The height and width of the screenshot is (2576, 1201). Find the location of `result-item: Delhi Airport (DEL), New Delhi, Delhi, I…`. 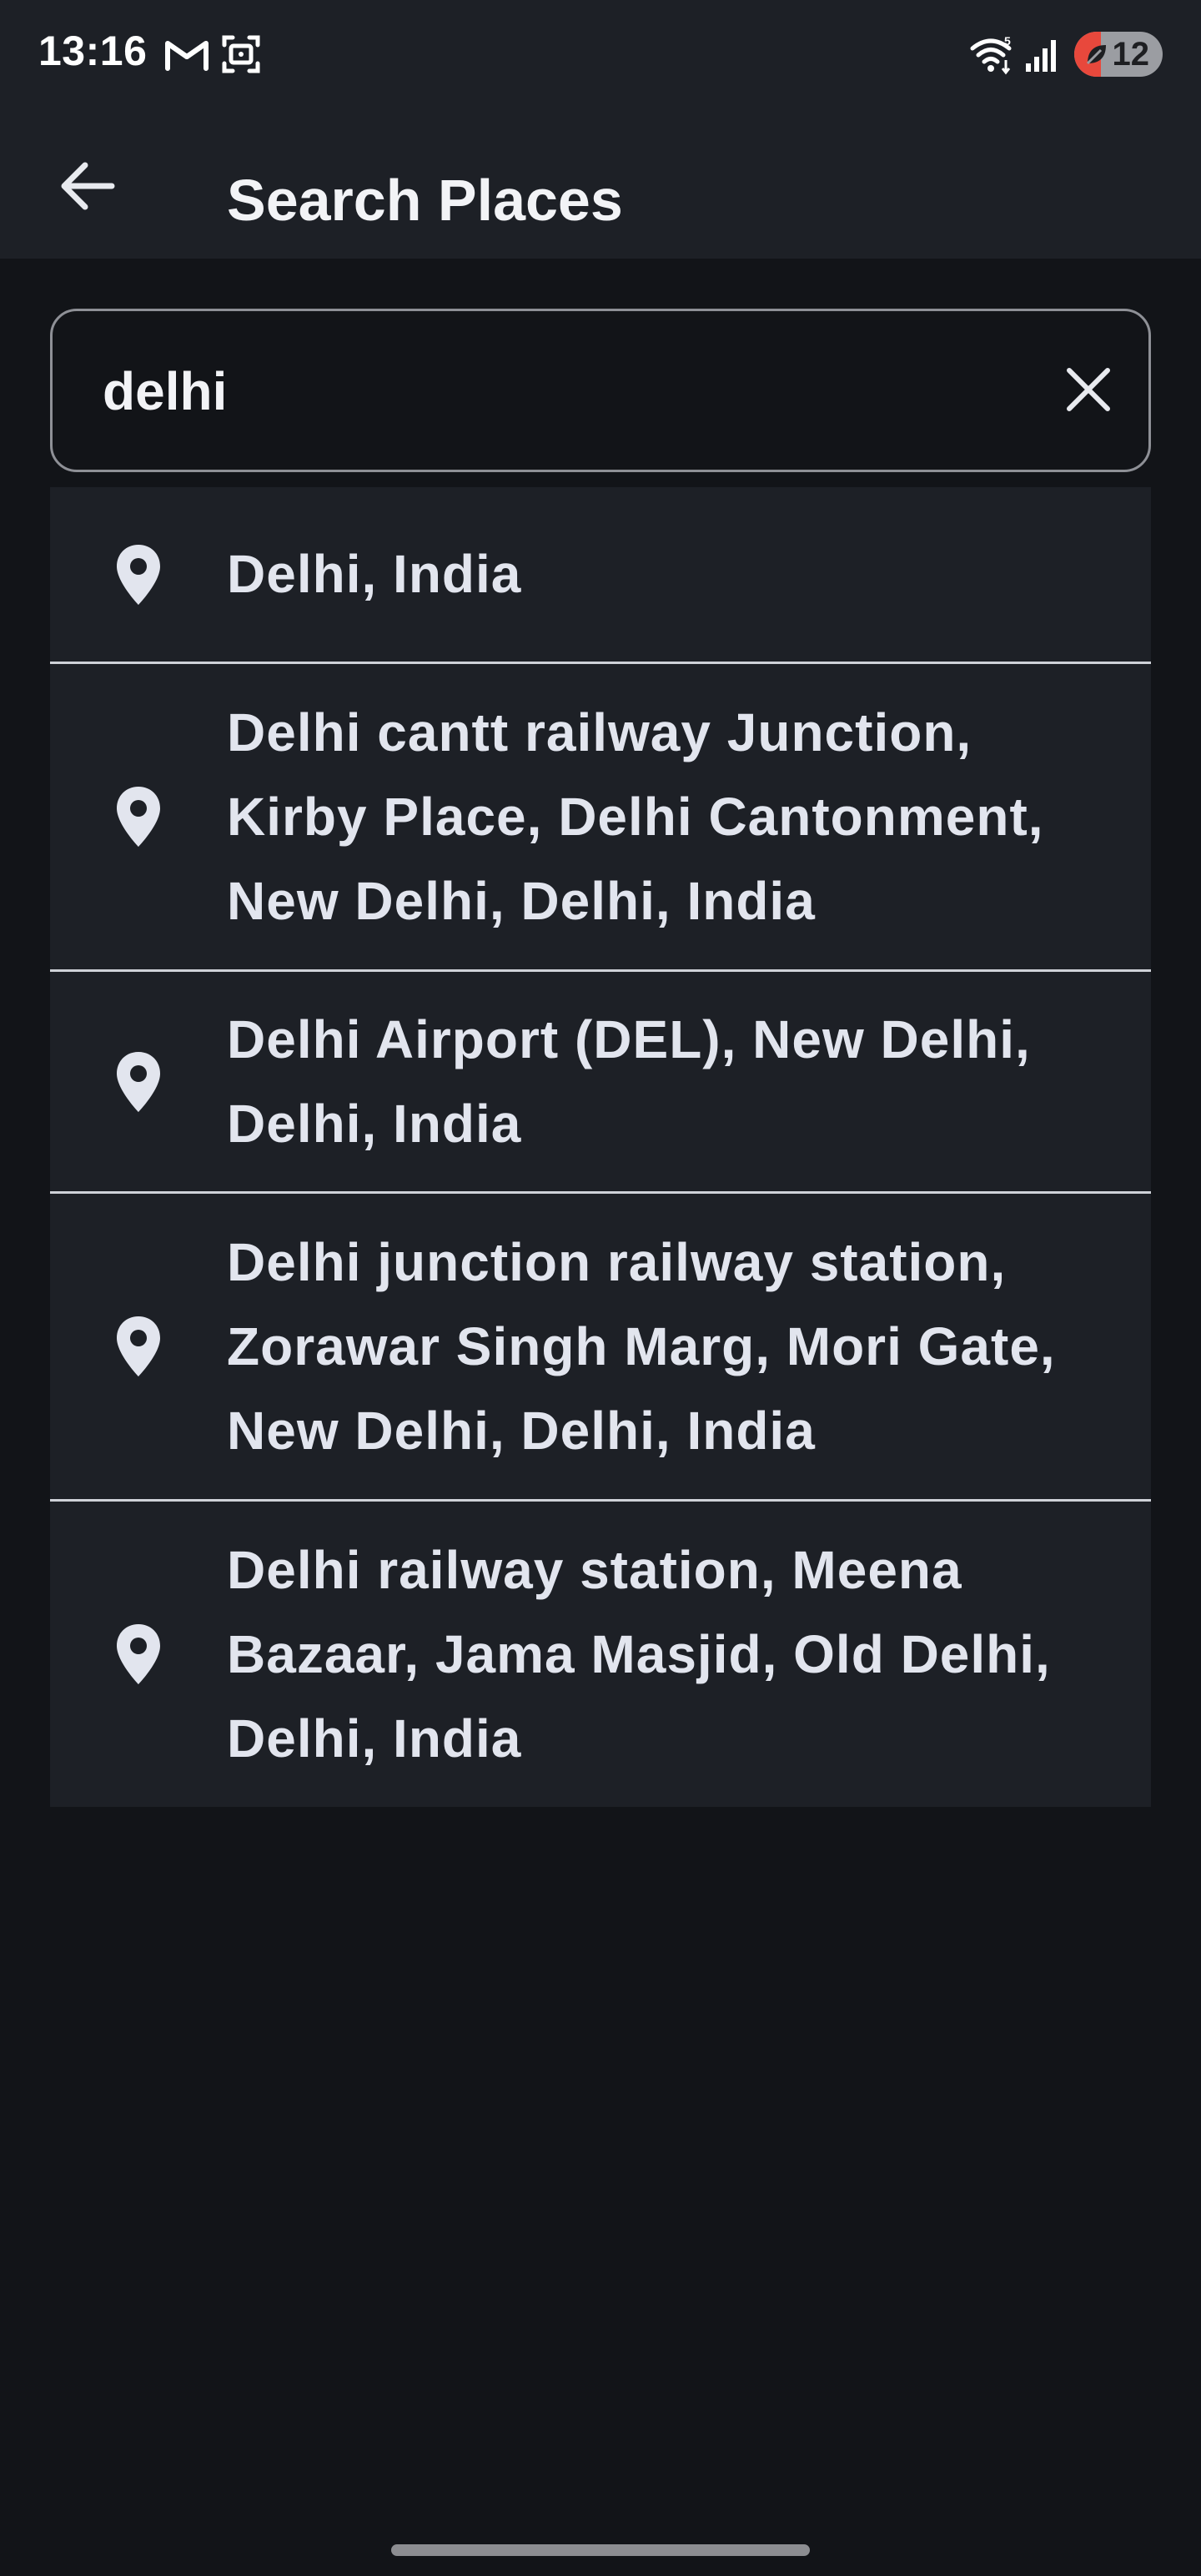

result-item: Delhi Airport (DEL), New Delhi, Delhi, I… is located at coordinates (601, 1083).